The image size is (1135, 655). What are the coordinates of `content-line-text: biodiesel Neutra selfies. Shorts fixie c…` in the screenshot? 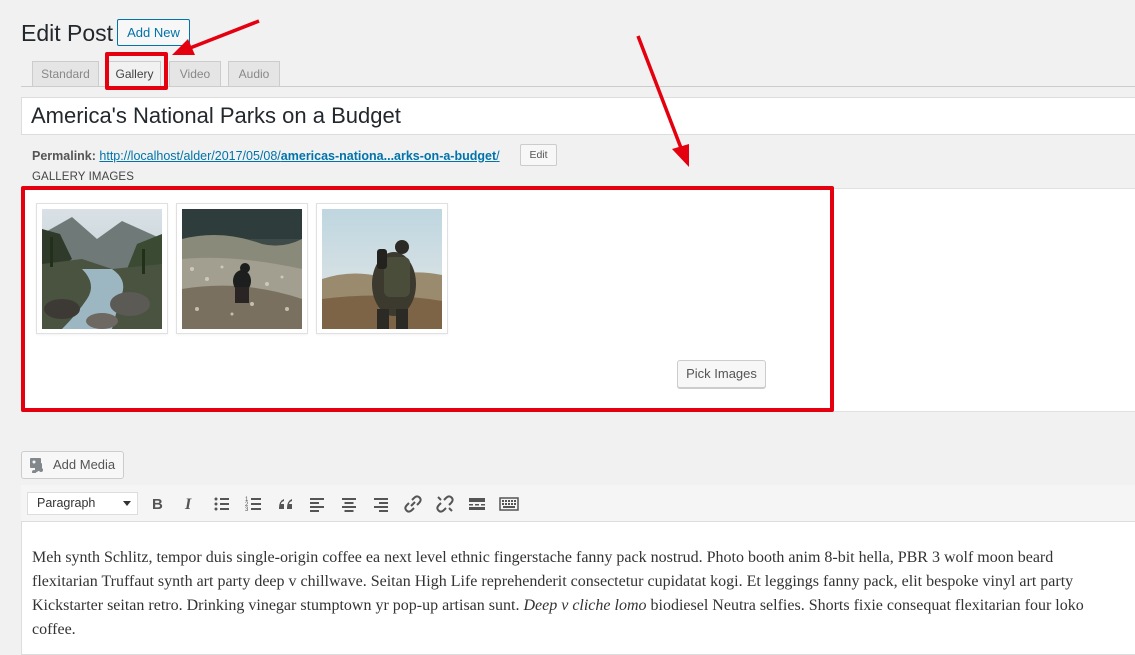 It's located at (865, 605).